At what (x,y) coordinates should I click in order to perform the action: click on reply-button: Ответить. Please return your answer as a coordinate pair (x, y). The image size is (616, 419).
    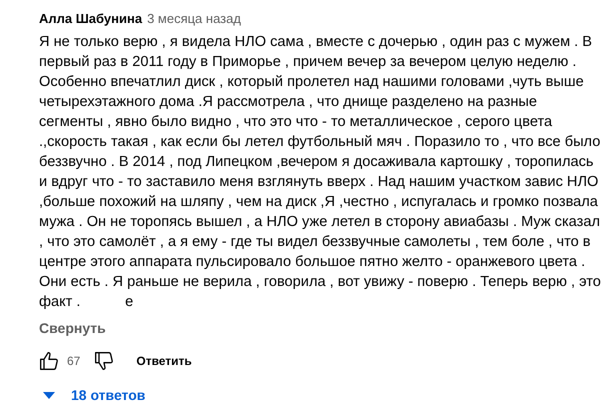
    Looking at the image, I should click on (164, 361).